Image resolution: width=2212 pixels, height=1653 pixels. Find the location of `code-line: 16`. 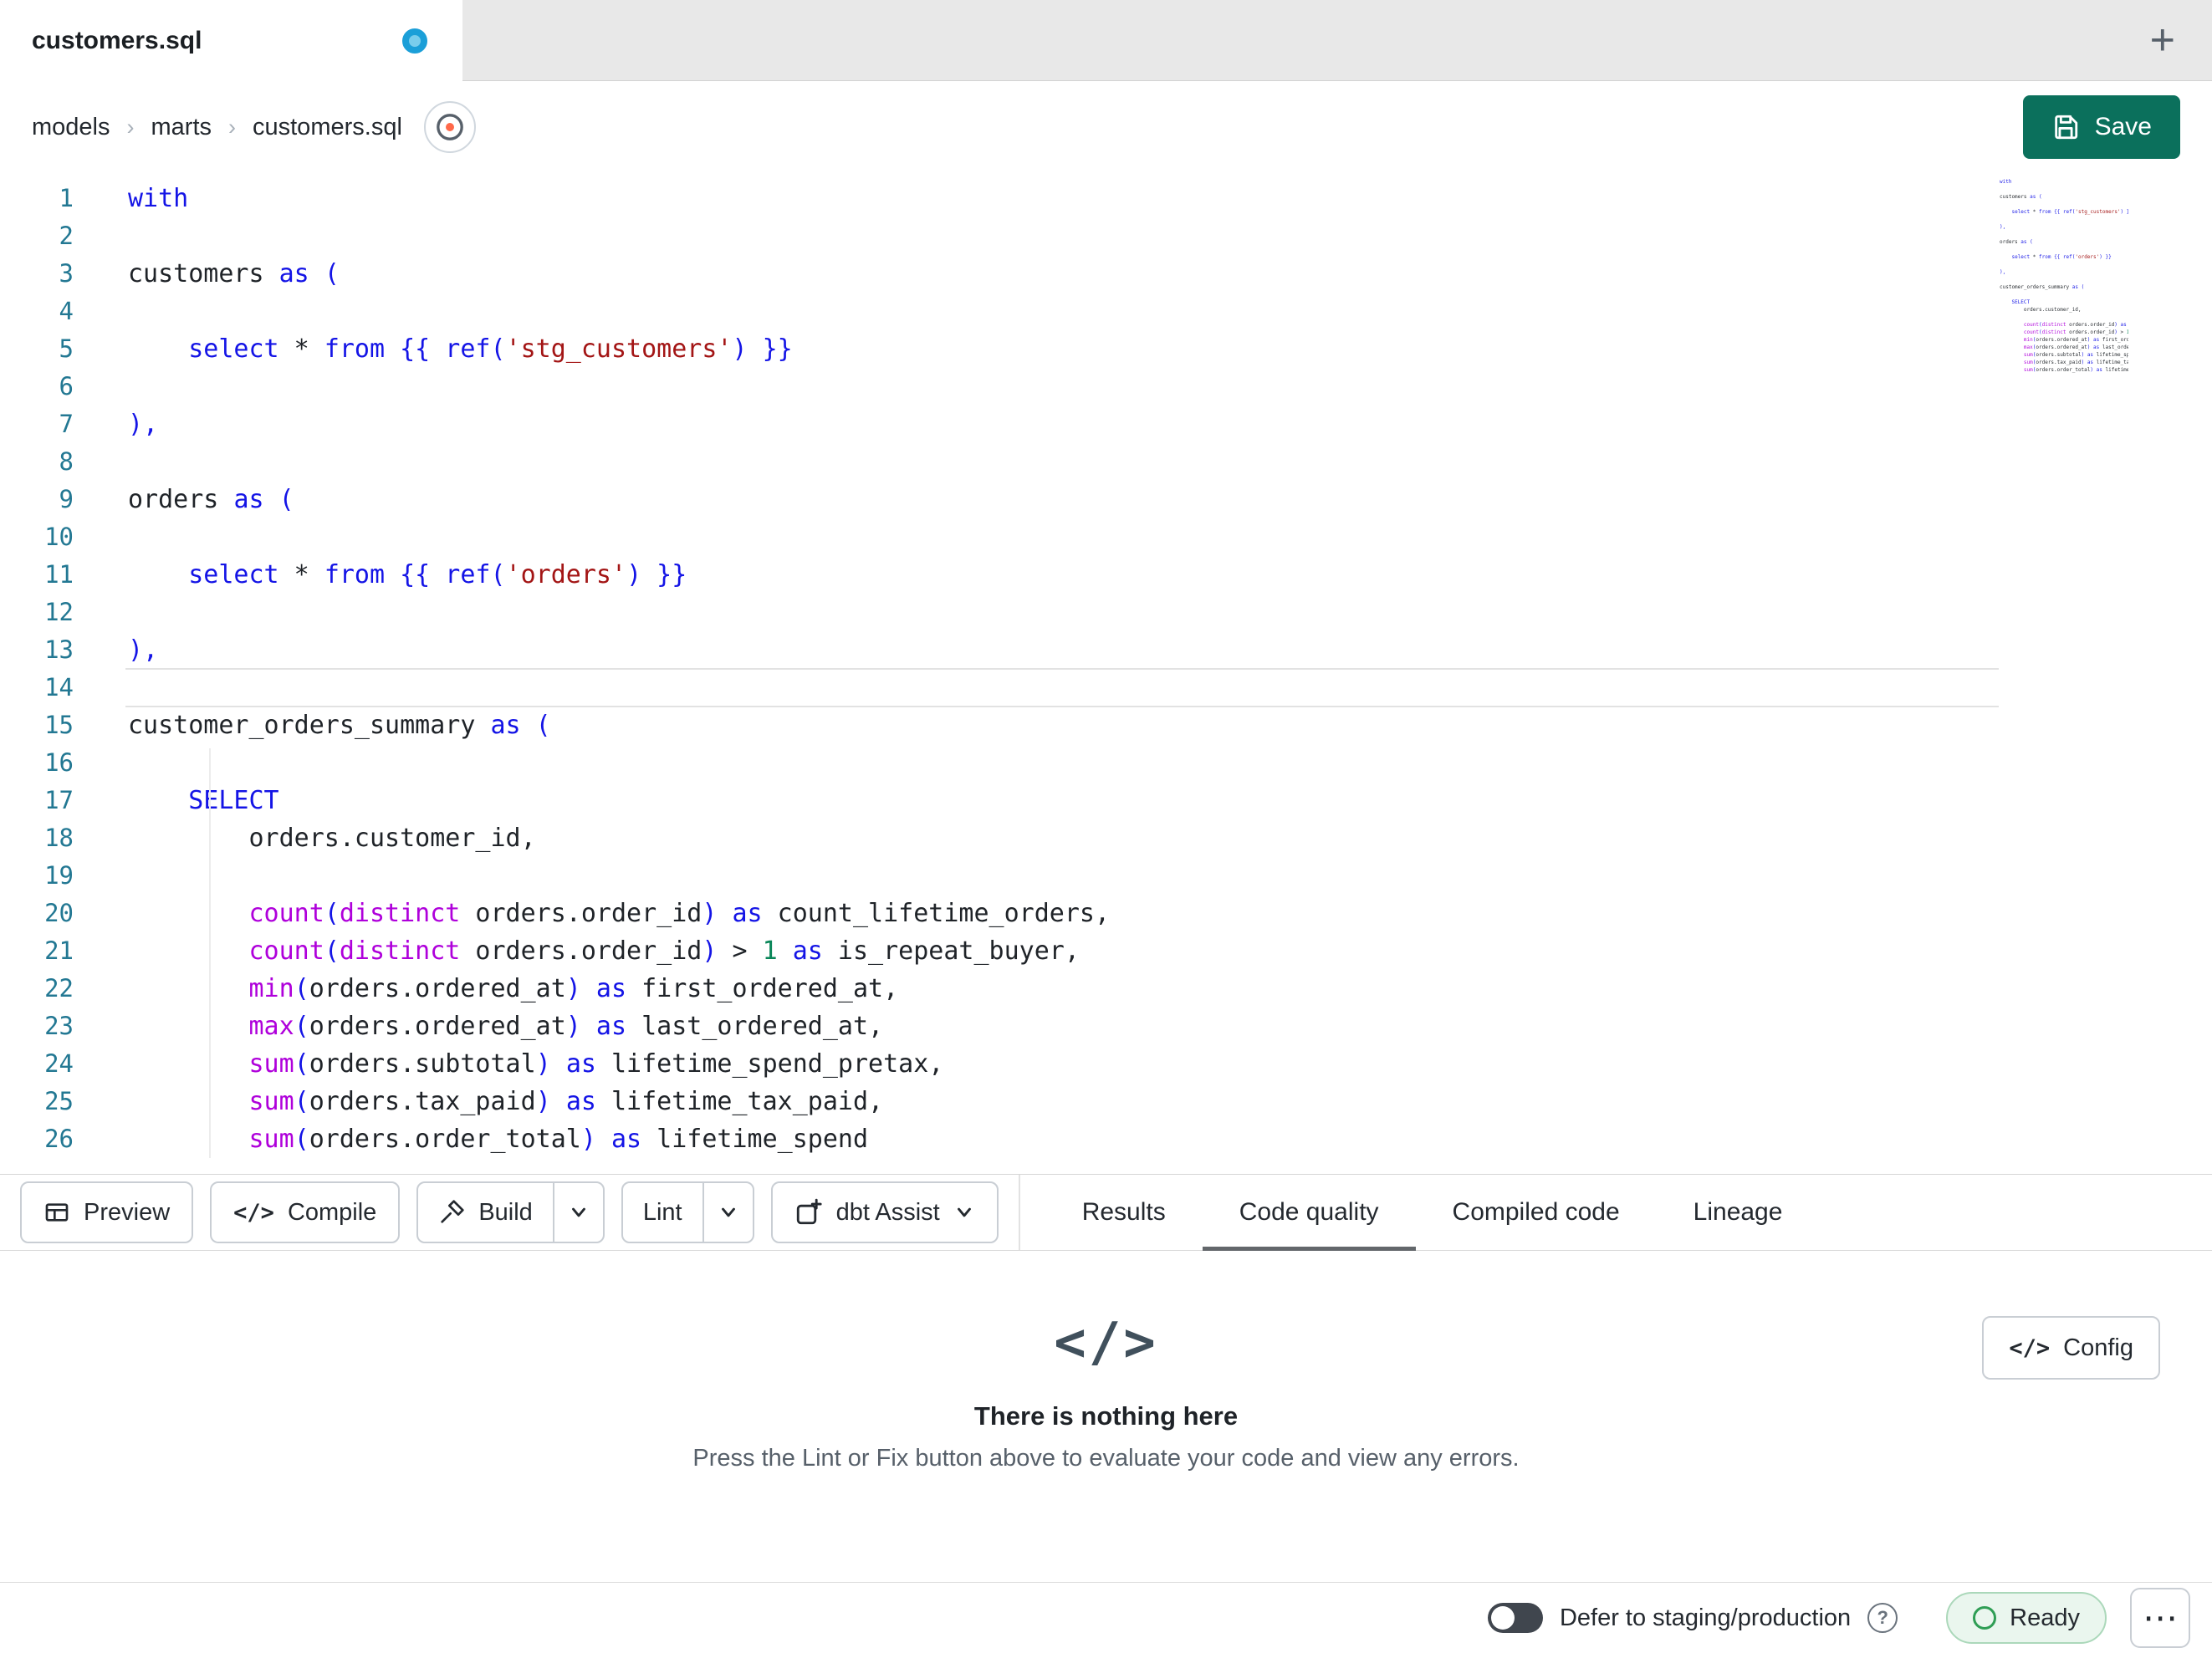

code-line: 16 is located at coordinates (1106, 763).